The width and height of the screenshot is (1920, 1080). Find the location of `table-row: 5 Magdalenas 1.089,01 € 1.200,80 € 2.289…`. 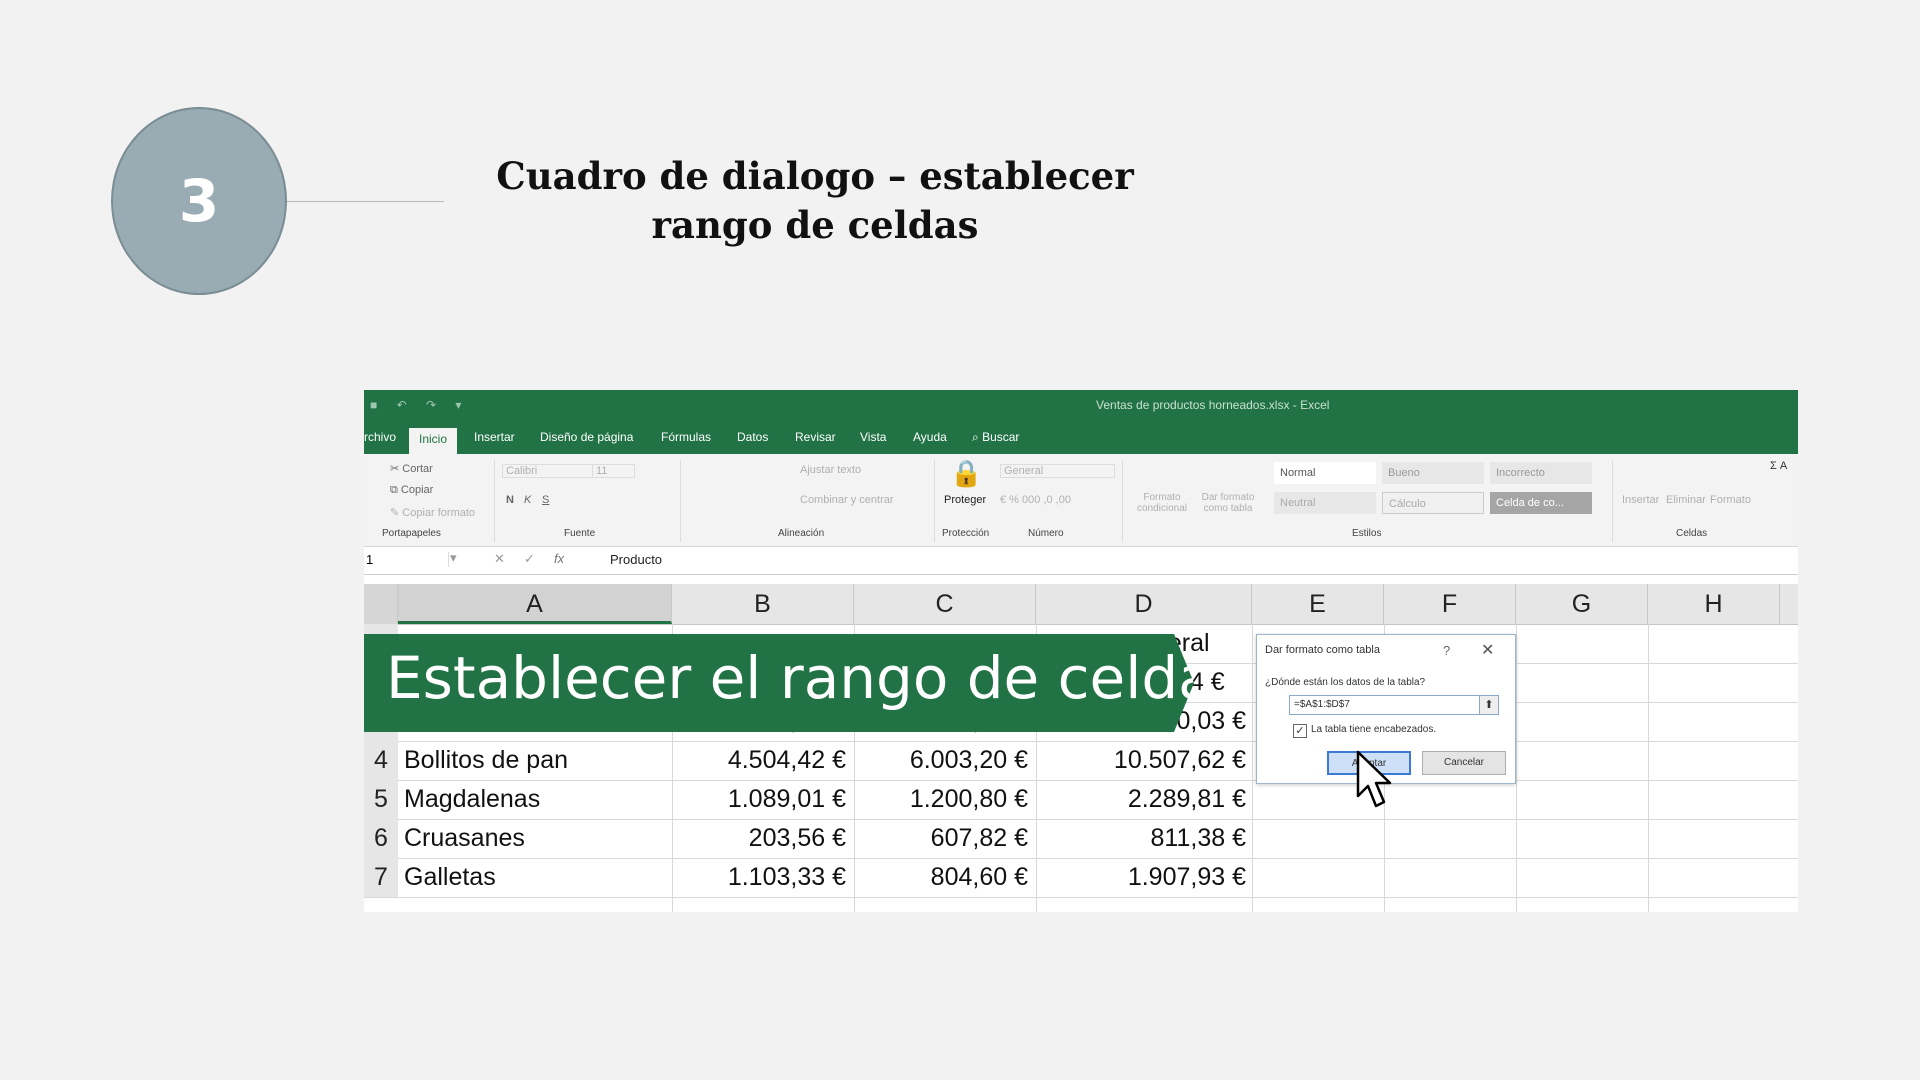

table-row: 5 Magdalenas 1.089,01 € 1.200,80 € 2.289… is located at coordinates (1081, 800).